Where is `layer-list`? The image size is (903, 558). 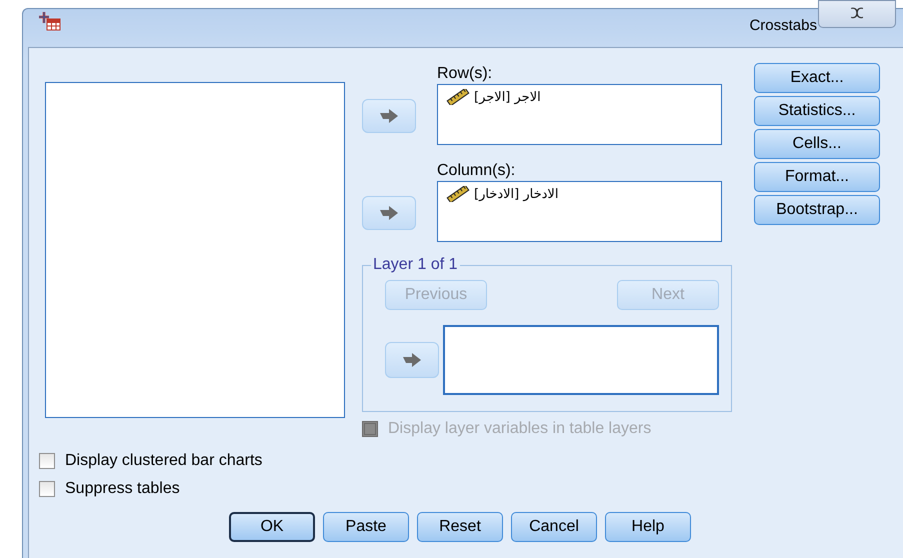
layer-list is located at coordinates (581, 360).